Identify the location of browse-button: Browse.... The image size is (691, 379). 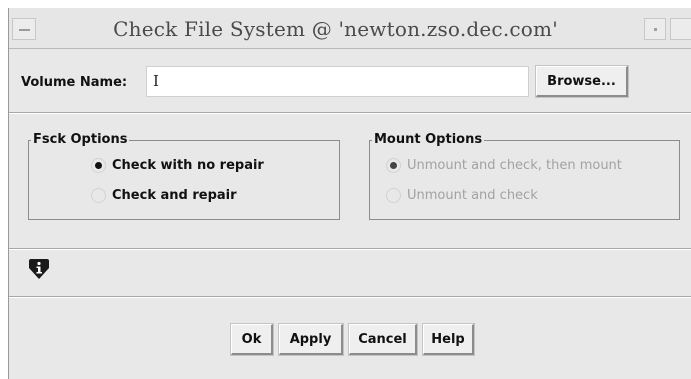
(582, 81).